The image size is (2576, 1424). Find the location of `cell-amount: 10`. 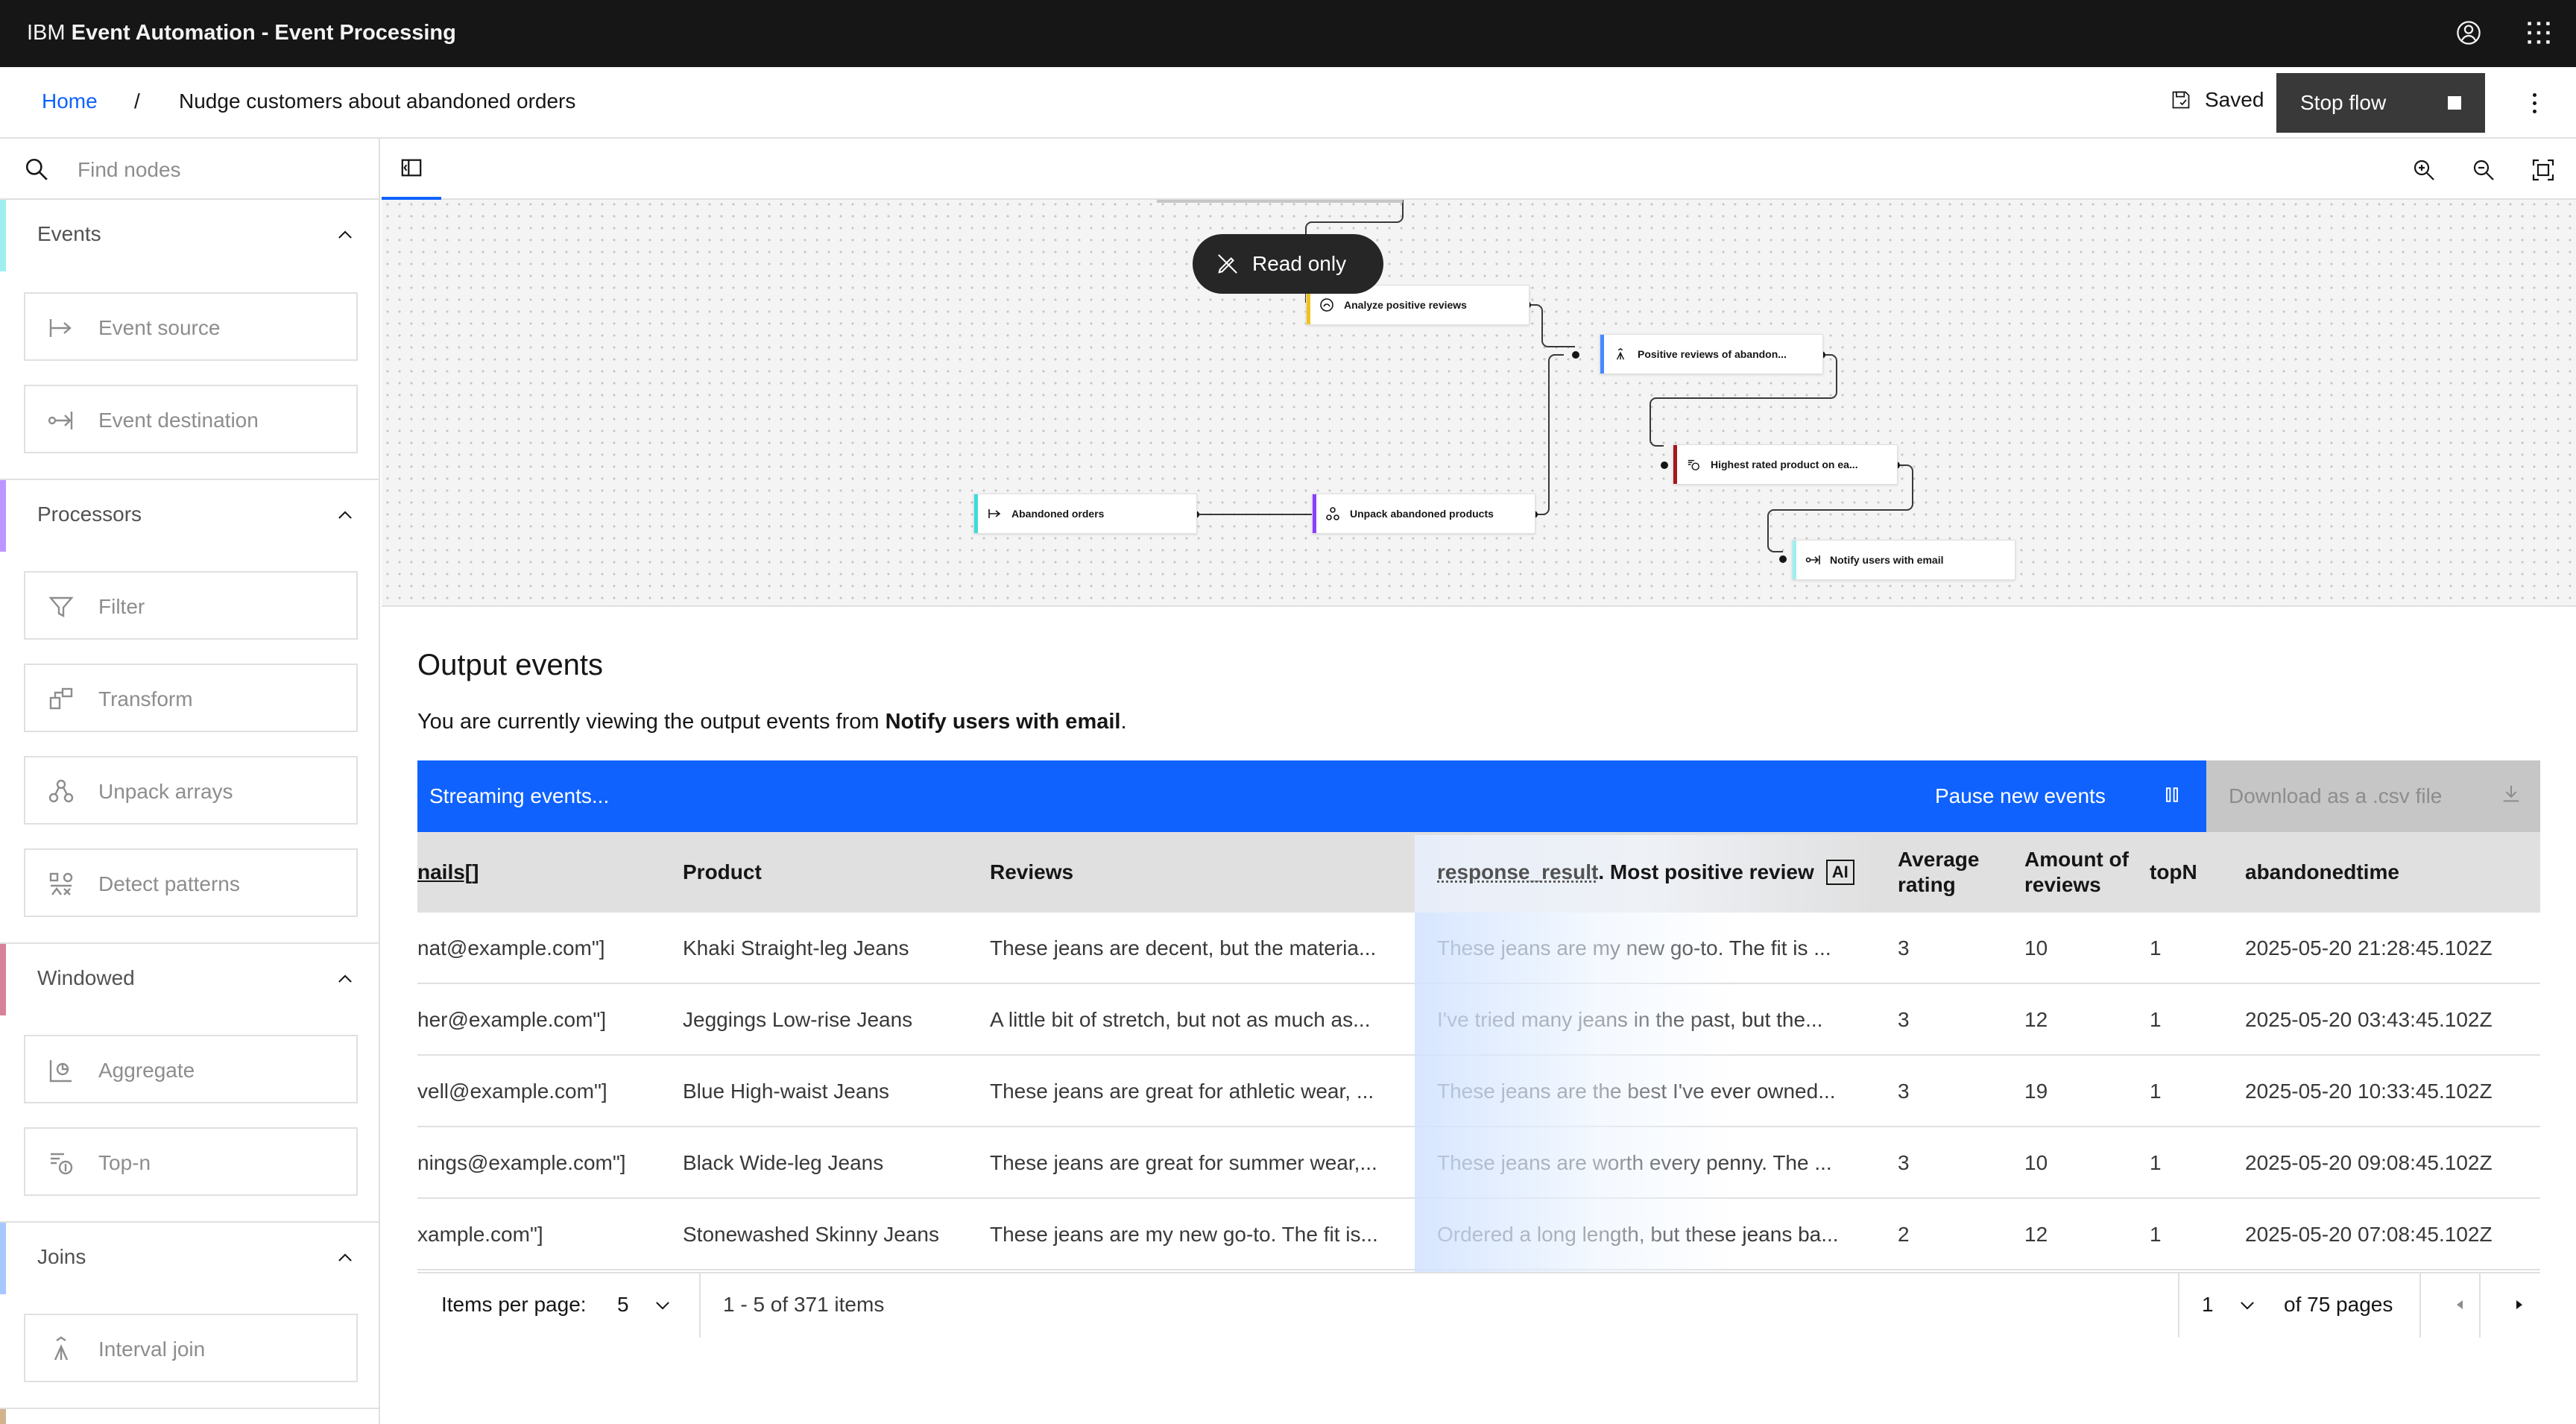

cell-amount: 10 is located at coordinates (2036, 1162).